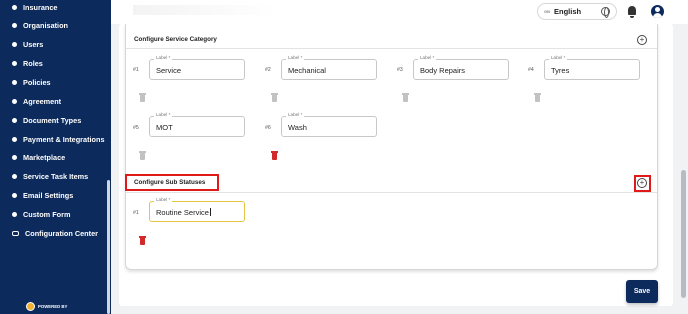 The image size is (688, 314). I want to click on sidebar-item-label: Marketplace, so click(44, 157).